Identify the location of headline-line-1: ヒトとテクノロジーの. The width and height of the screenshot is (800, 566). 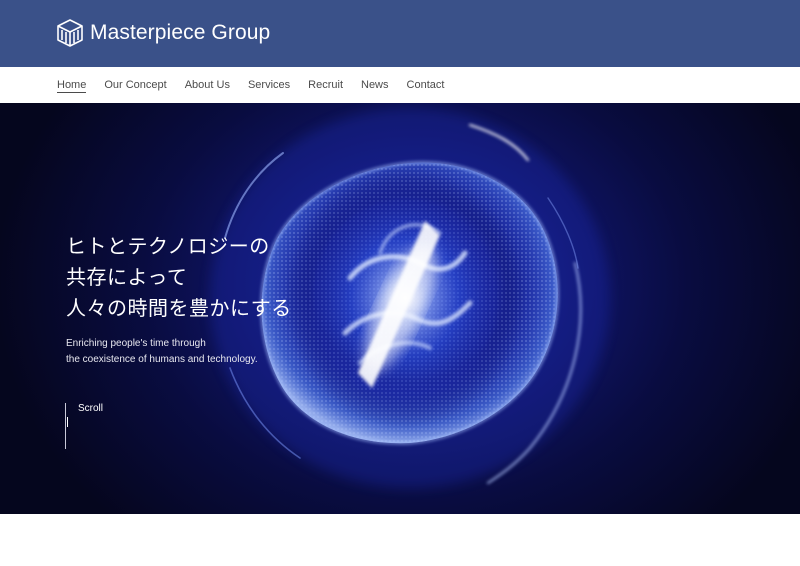
(168, 246).